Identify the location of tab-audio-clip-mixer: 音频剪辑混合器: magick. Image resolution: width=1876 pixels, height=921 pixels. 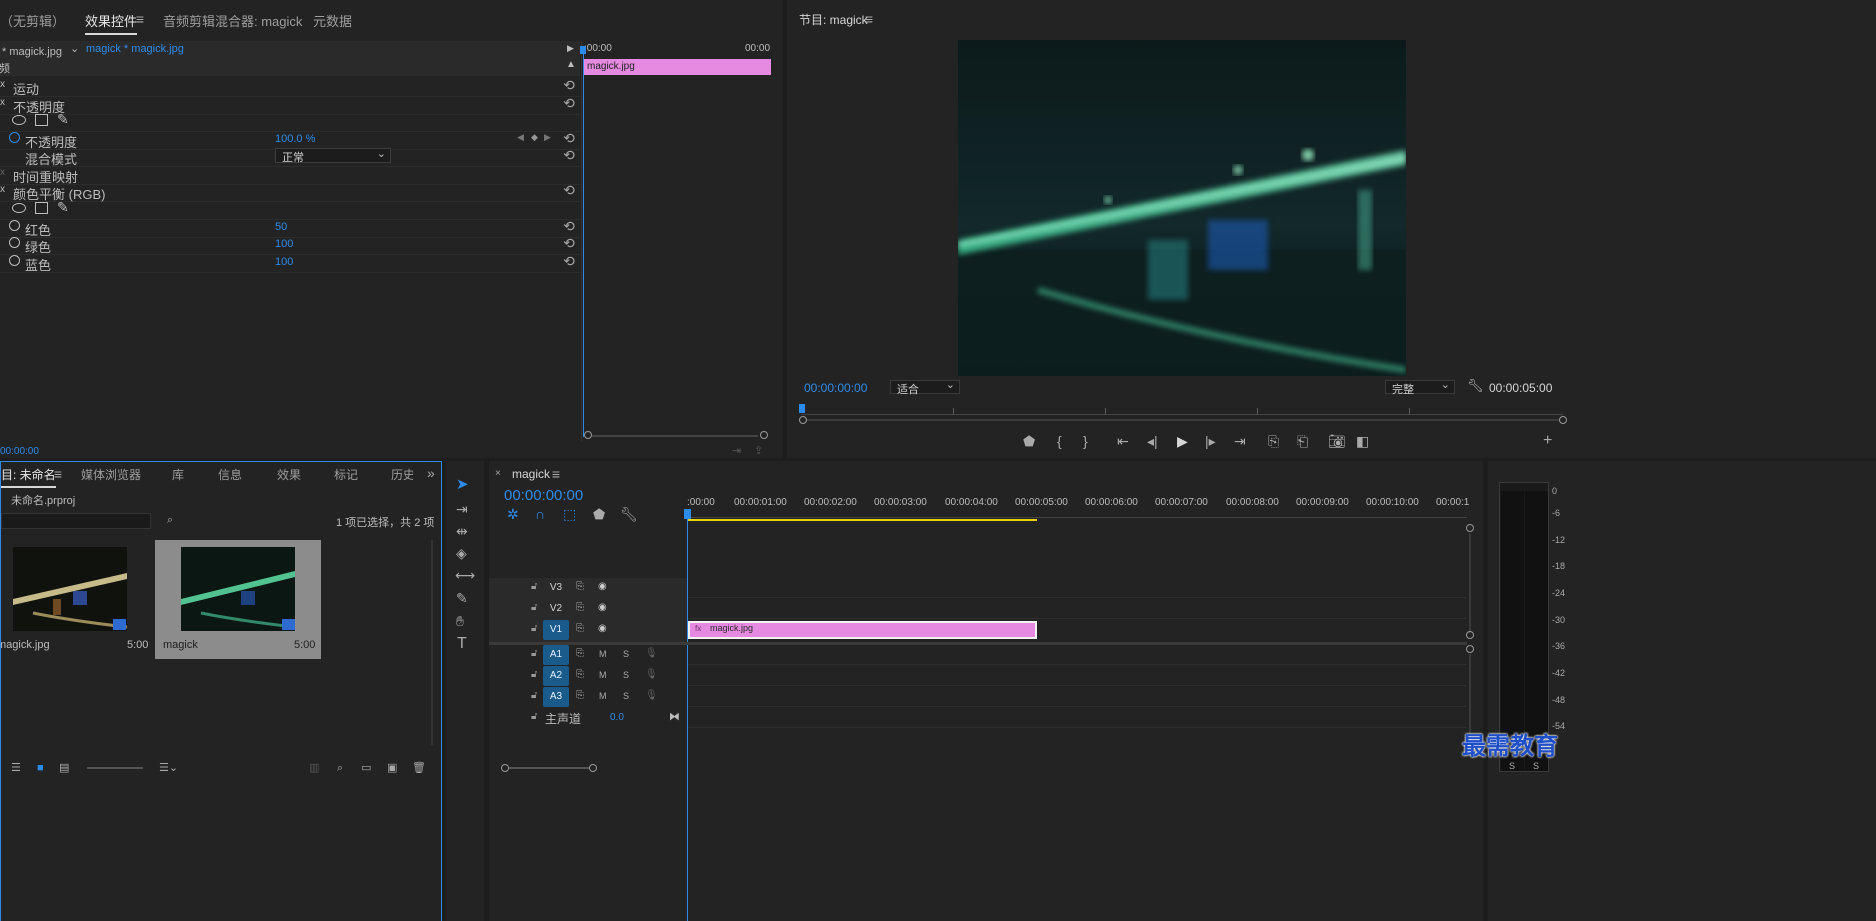
(232, 20).